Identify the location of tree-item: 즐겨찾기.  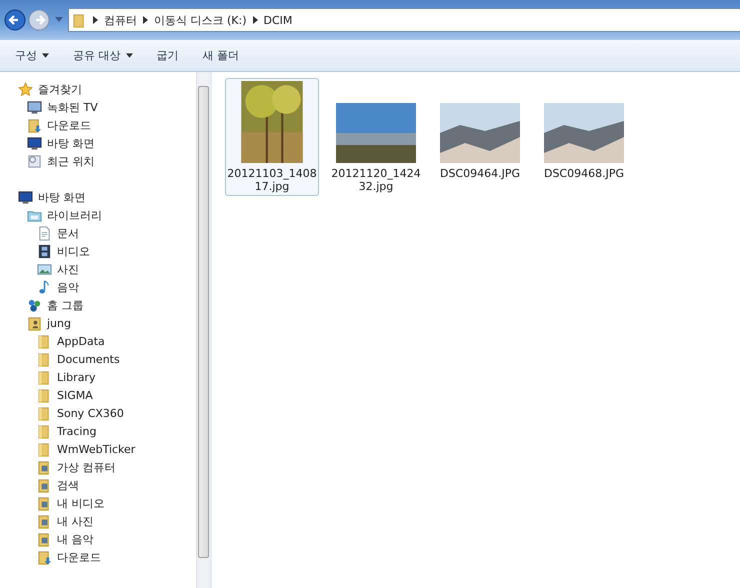
(98, 89).